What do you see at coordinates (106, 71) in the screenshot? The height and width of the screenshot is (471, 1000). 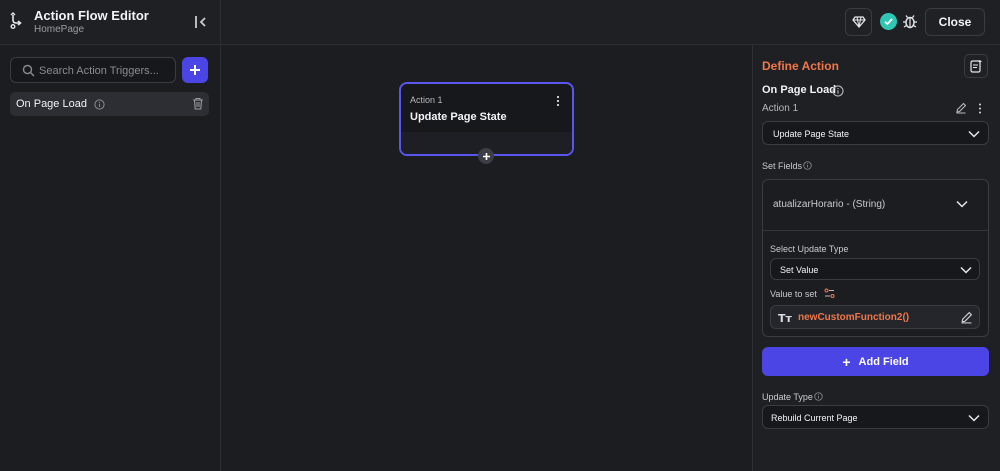 I see `search-input` at bounding box center [106, 71].